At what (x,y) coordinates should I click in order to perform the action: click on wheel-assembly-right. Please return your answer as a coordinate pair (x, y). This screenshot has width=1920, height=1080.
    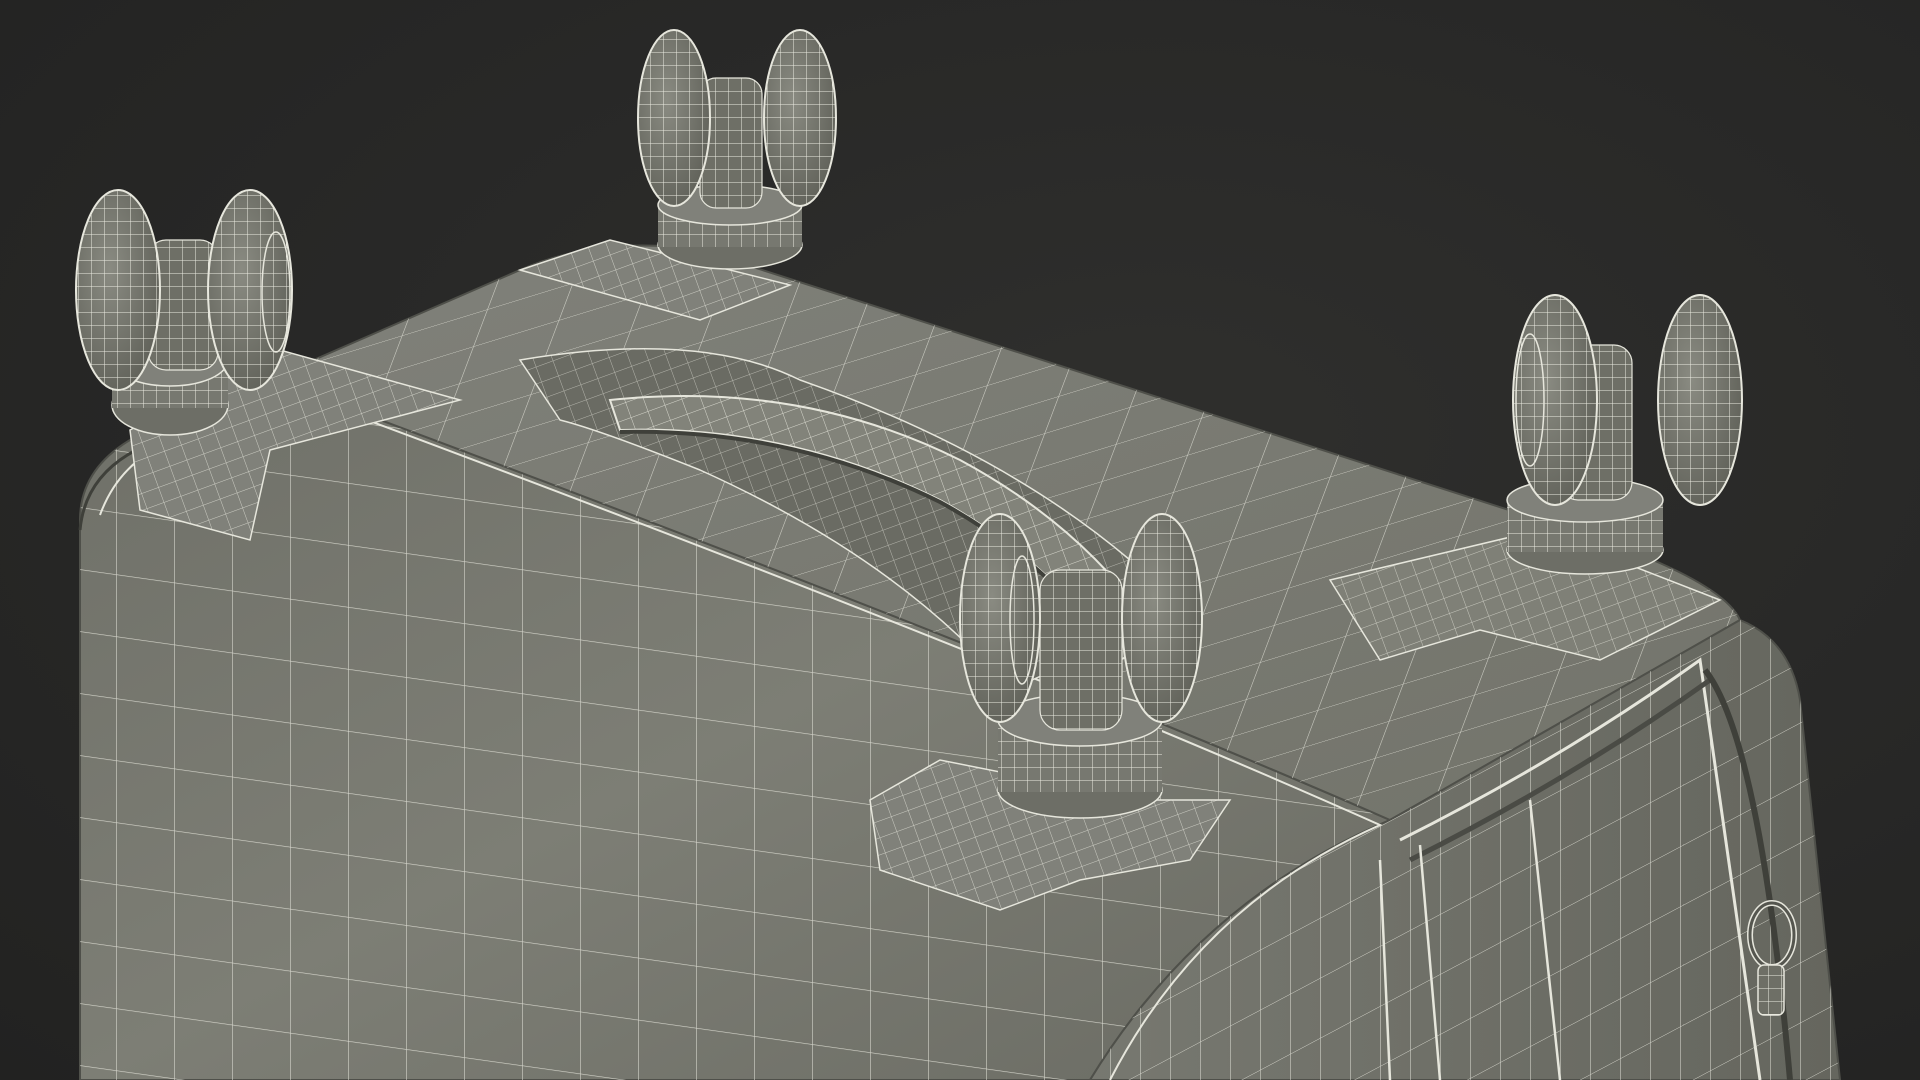
    Looking at the image, I should click on (1624, 434).